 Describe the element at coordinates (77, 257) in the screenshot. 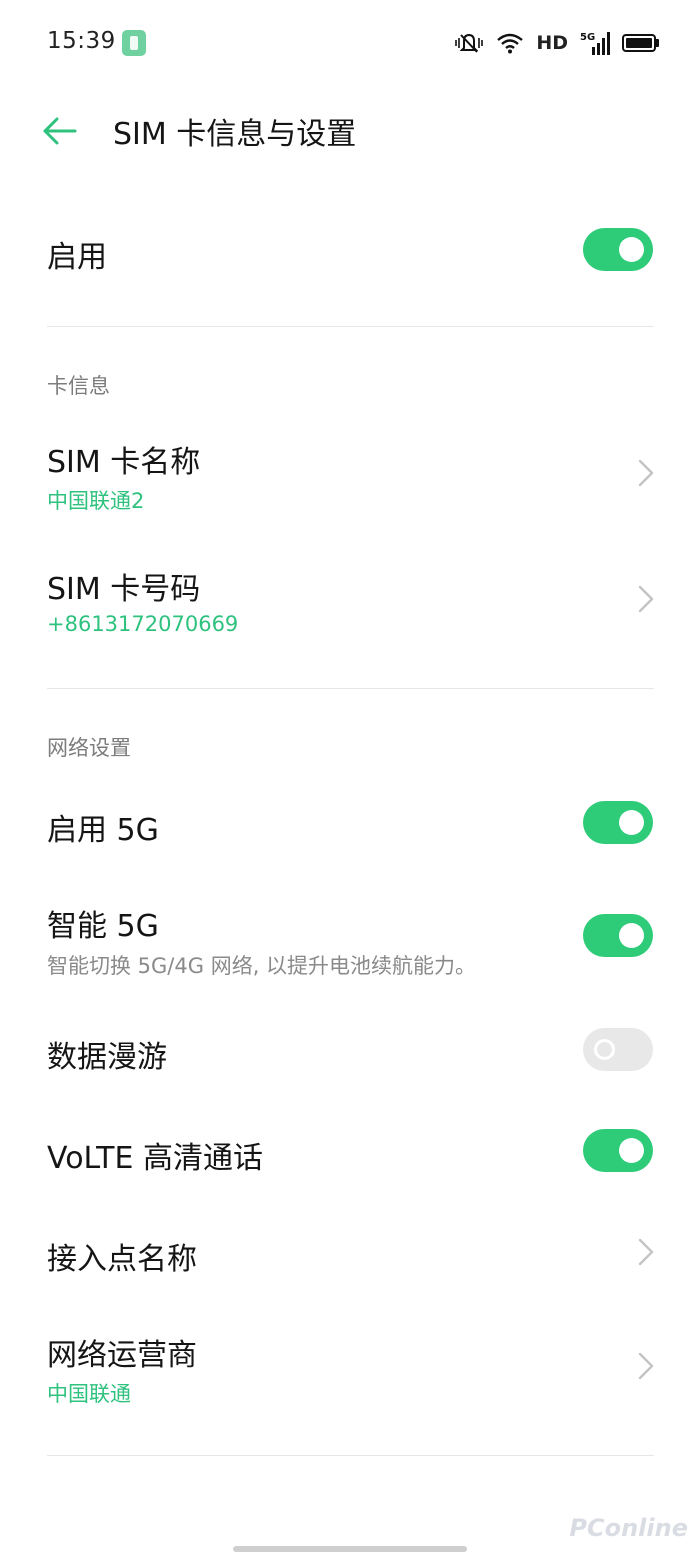

I see `enable-label: 启用` at that location.